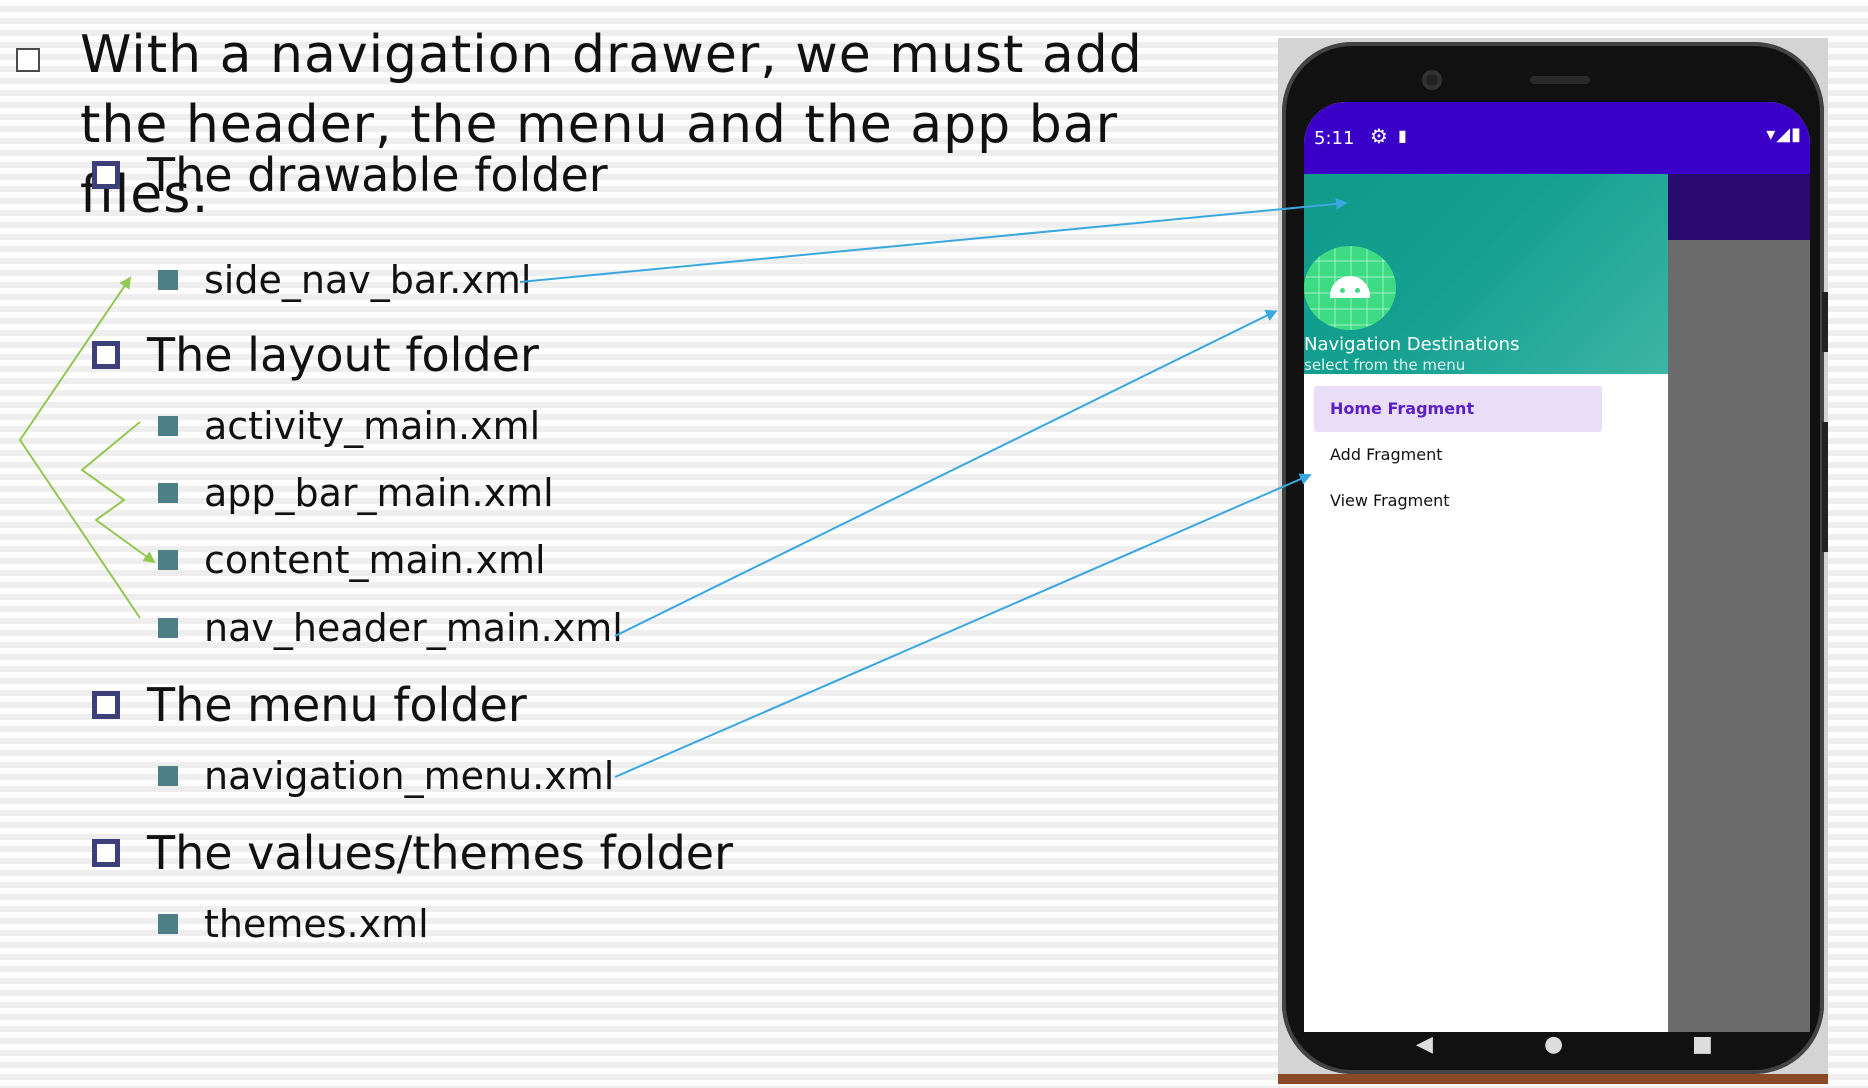 Image resolution: width=1868 pixels, height=1088 pixels. I want to click on arrow-side-nav-bar-to-header, so click(933, 240).